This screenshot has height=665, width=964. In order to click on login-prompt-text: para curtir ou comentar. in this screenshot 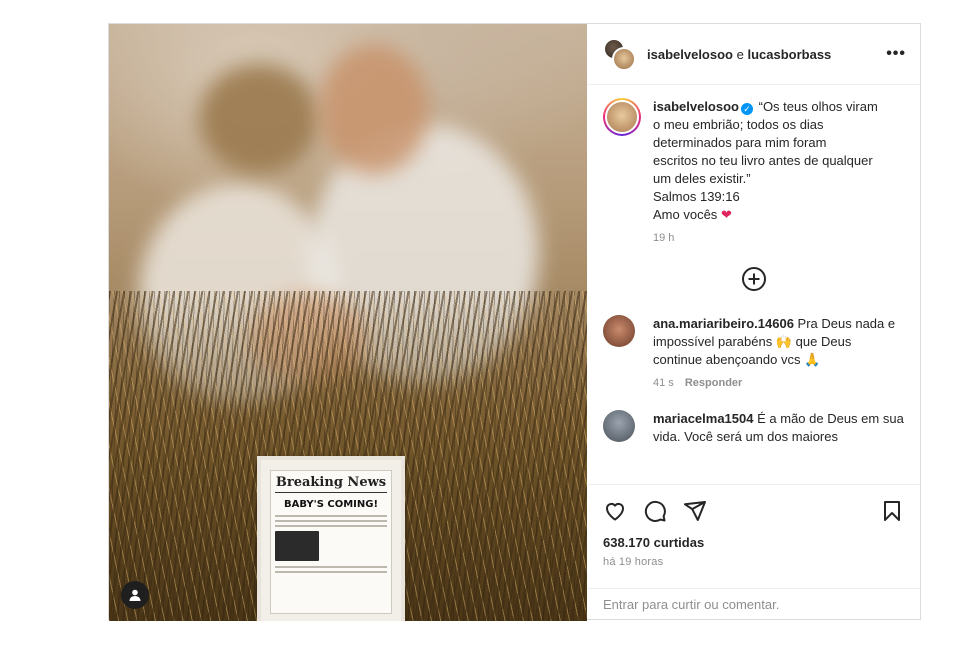, I will do `click(711, 604)`.